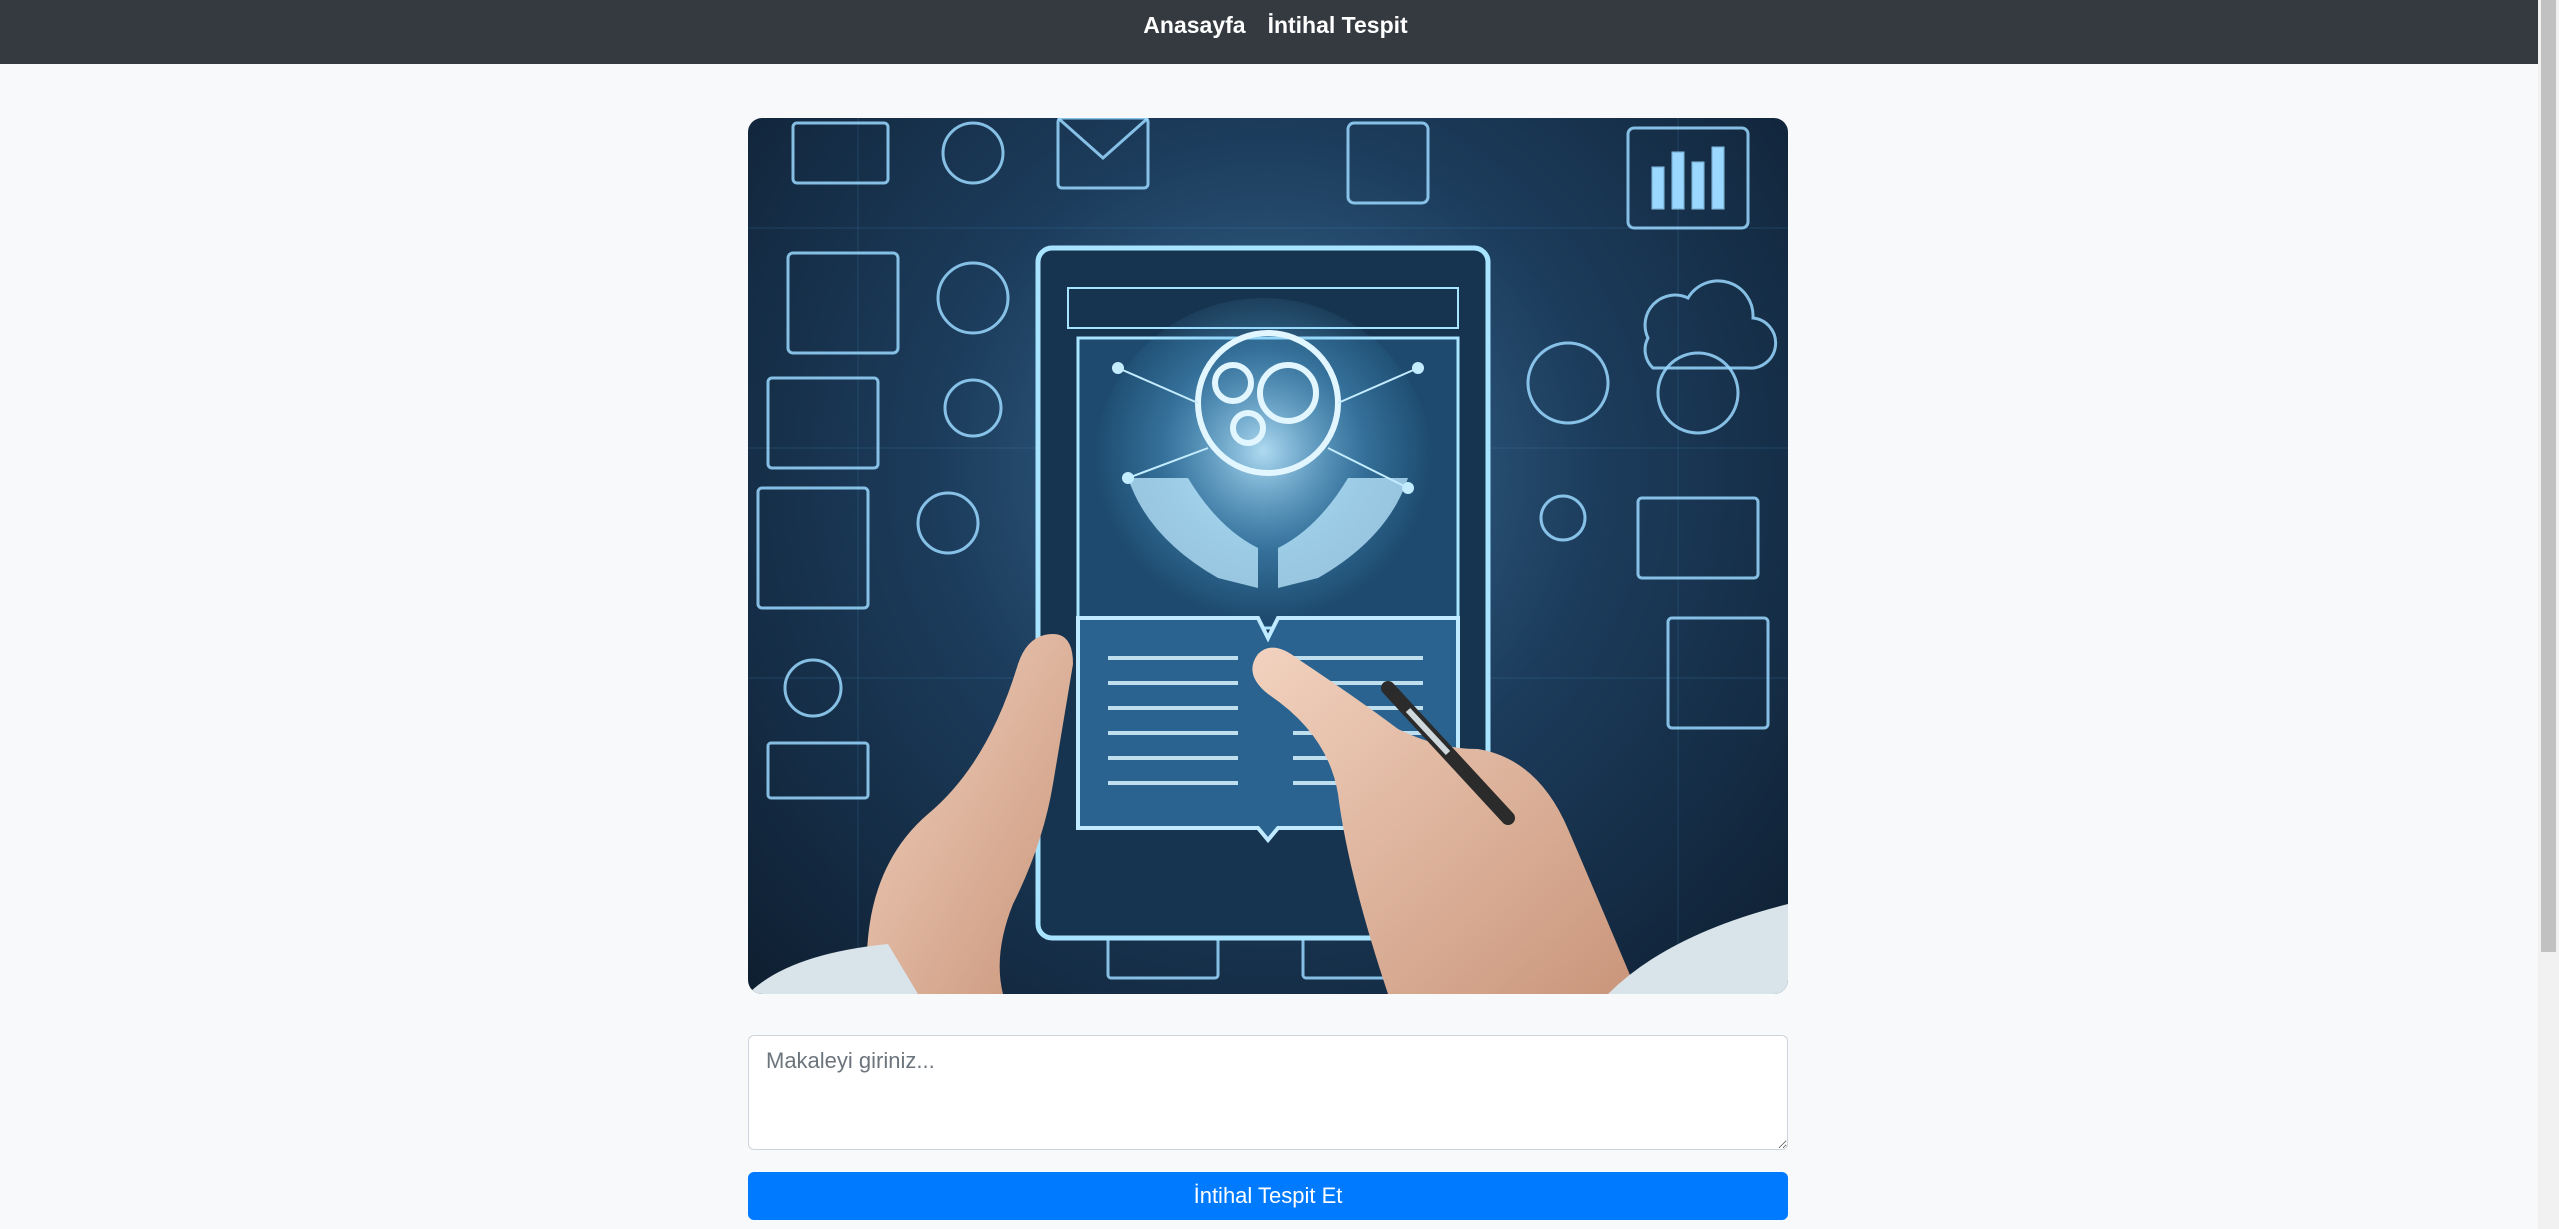 Image resolution: width=2559 pixels, height=1229 pixels. I want to click on scrollbar-thumb, so click(2548, 476).